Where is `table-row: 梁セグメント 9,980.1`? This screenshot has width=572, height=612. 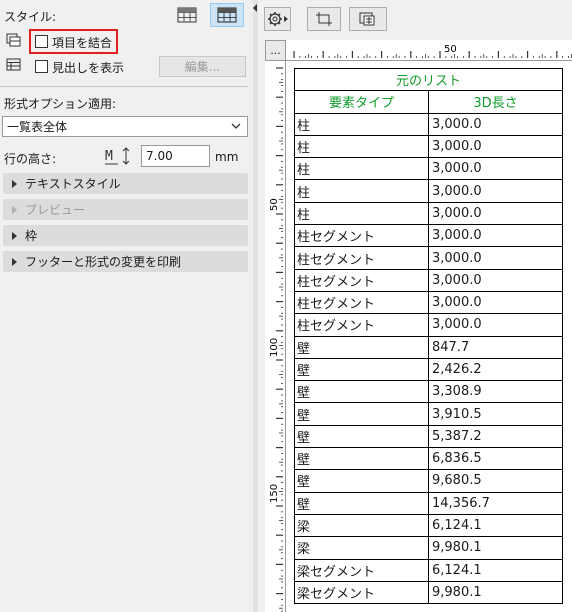 table-row: 梁セグメント 9,980.1 is located at coordinates (428, 592).